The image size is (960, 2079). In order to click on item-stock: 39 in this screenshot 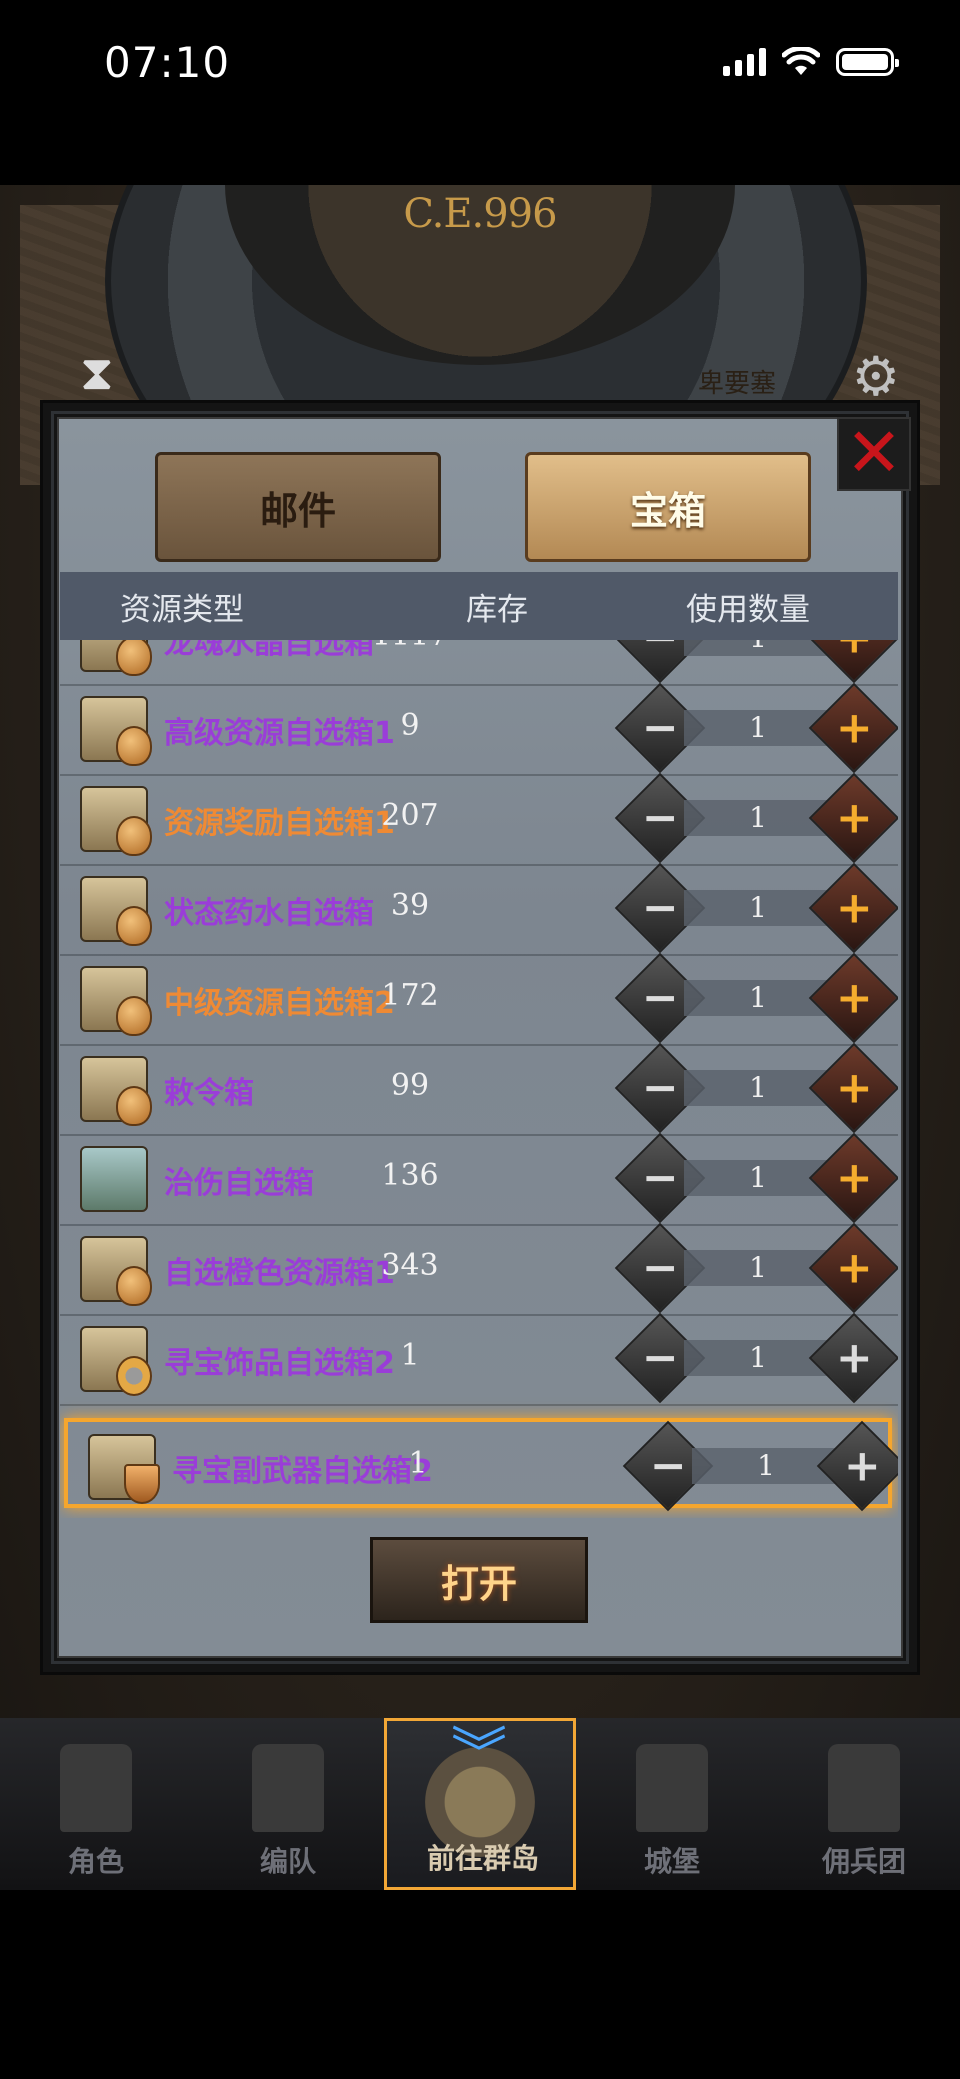, I will do `click(410, 905)`.